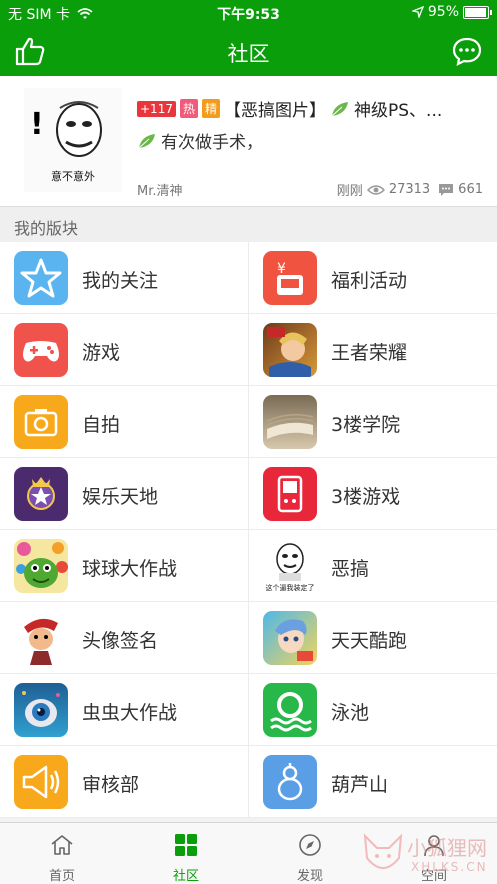 The image size is (497, 884). What do you see at coordinates (130, 569) in the screenshot?
I see `board-label: 球球大作战` at bounding box center [130, 569].